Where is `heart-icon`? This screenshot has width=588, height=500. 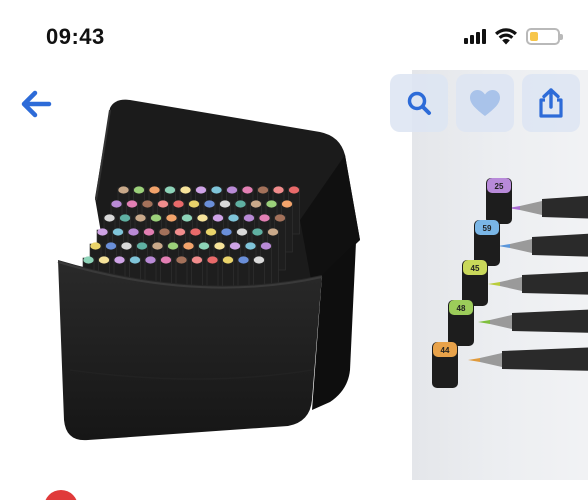
heart-icon is located at coordinates (485, 103).